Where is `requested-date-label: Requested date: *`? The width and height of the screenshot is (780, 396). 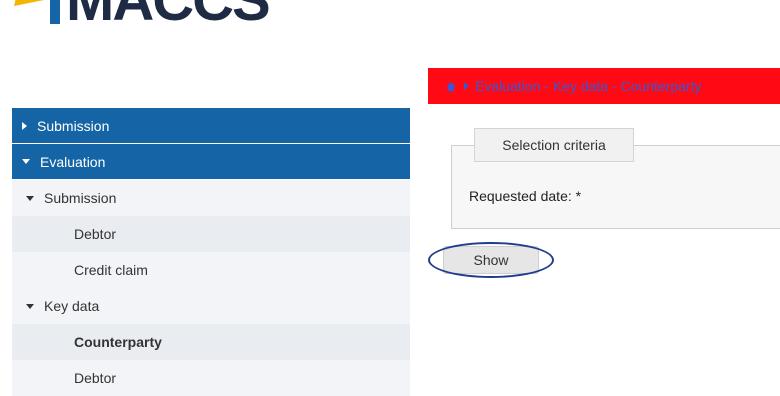
requested-date-label: Requested date: * is located at coordinates (525, 196).